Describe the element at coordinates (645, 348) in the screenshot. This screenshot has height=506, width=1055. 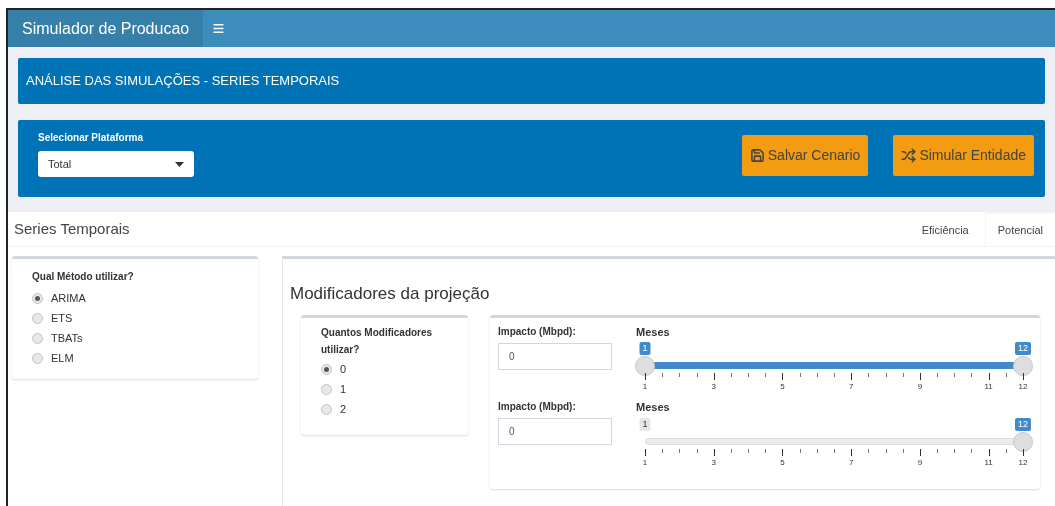
I see `value-badge: 1` at that location.